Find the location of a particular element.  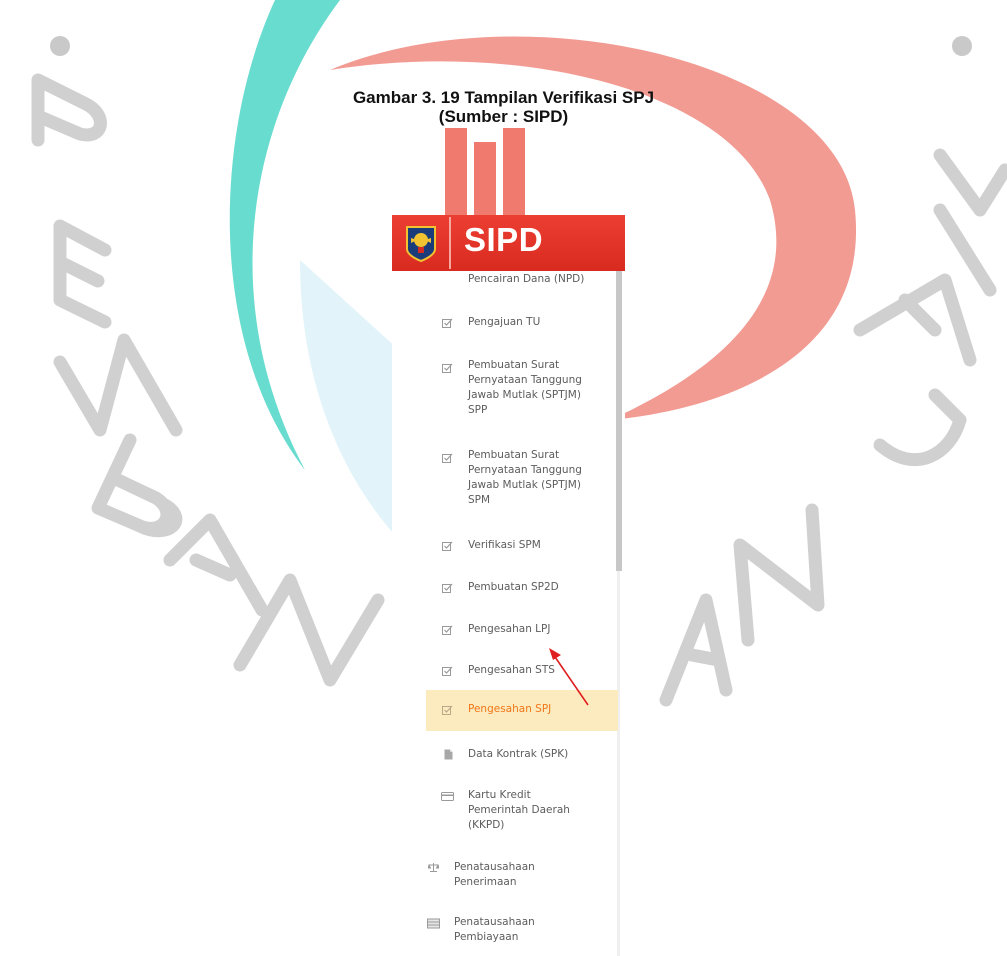

figure-caption: Gambar 3. 19 Tampilan Verifikasi SPJ is located at coordinates (503, 97).